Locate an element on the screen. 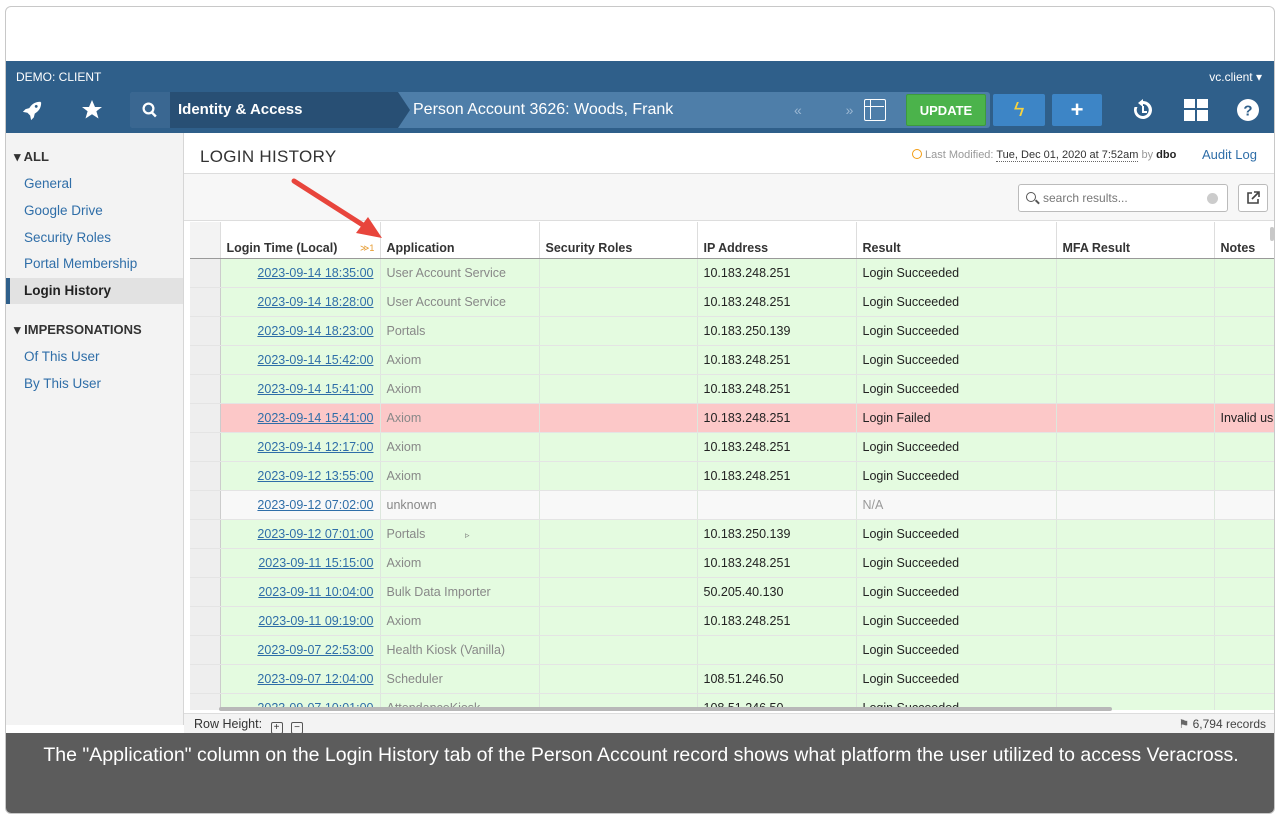  login-time-cell: 2023-09-14 12:17:00 is located at coordinates (300, 447).